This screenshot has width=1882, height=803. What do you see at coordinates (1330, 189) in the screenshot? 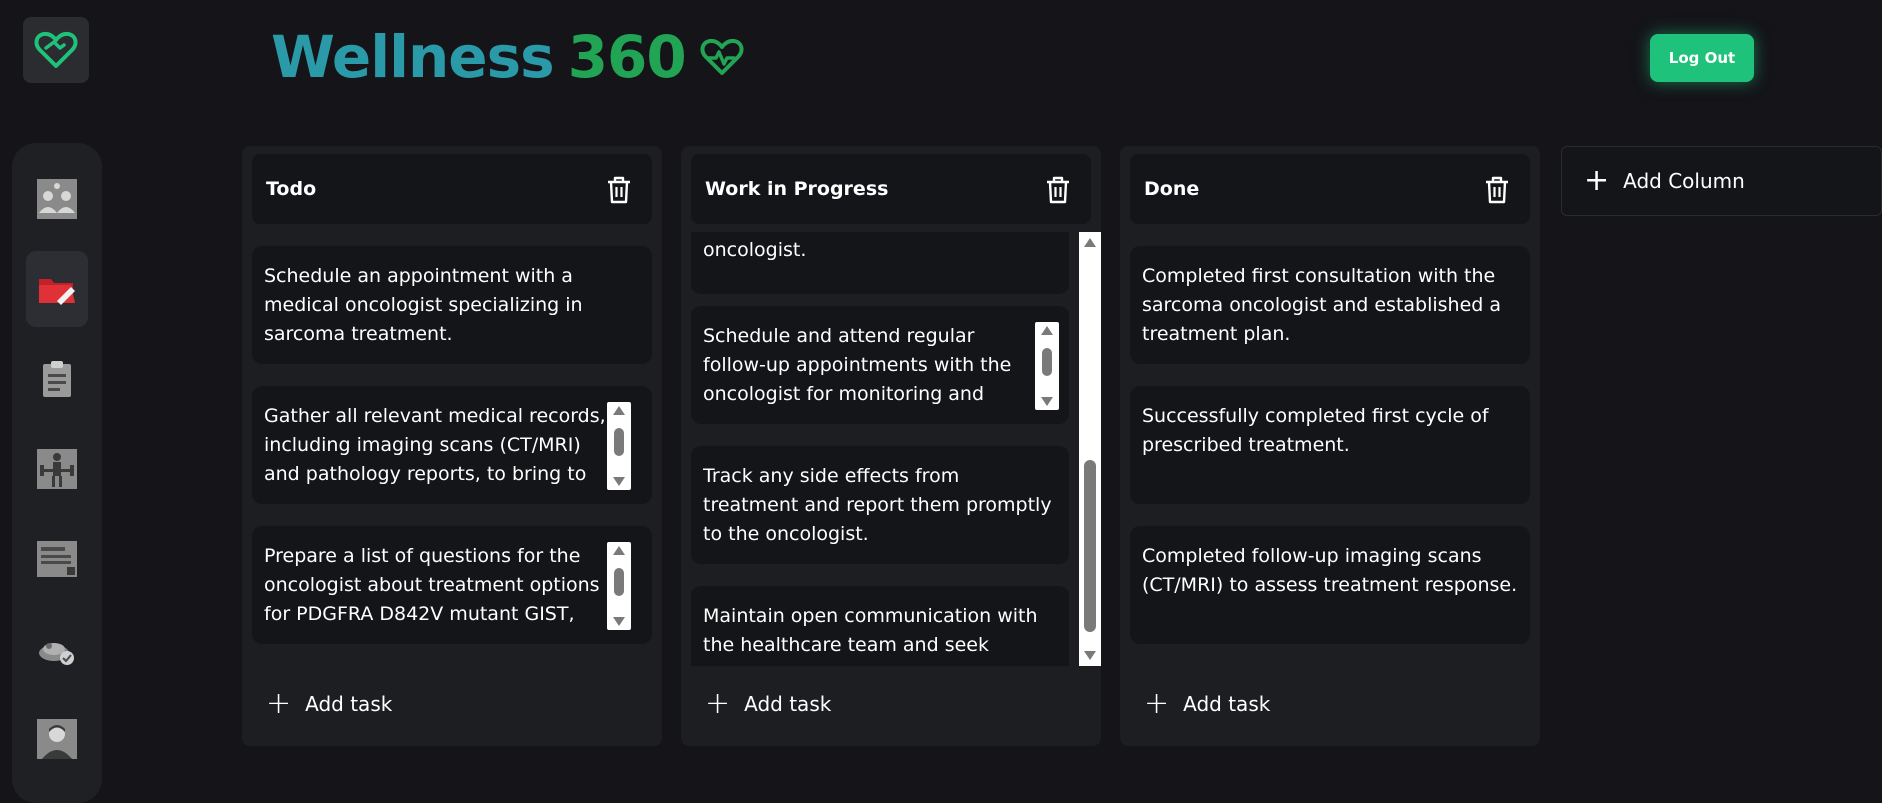
I see `column-header: Done` at bounding box center [1330, 189].